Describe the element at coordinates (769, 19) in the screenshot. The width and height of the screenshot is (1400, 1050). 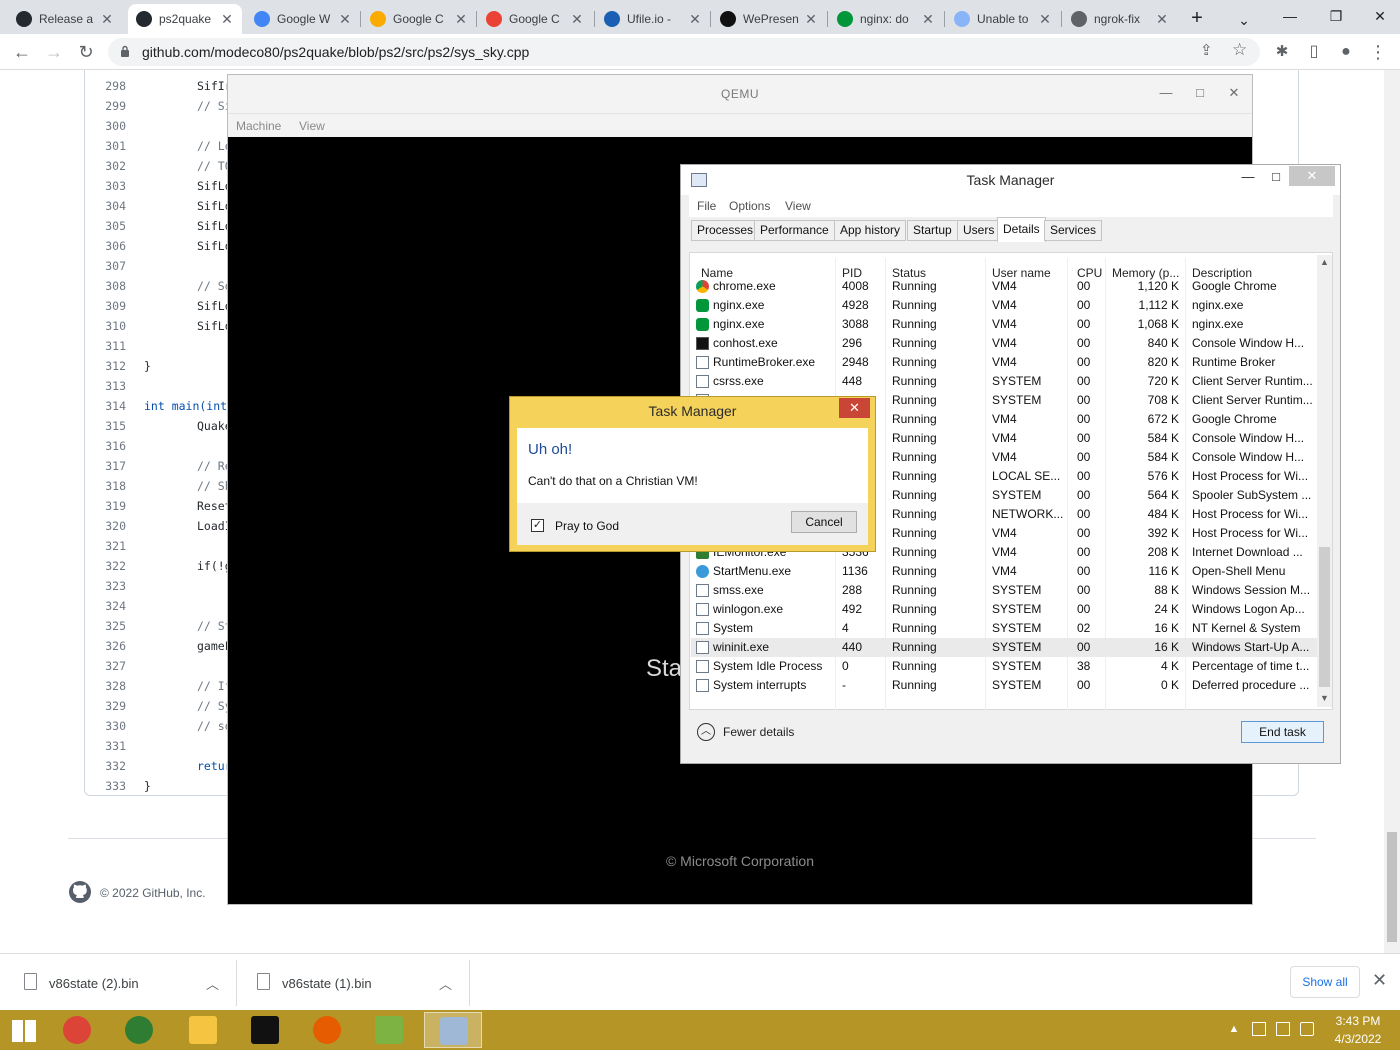
I see `browser-tab: WePresen ✕` at that location.